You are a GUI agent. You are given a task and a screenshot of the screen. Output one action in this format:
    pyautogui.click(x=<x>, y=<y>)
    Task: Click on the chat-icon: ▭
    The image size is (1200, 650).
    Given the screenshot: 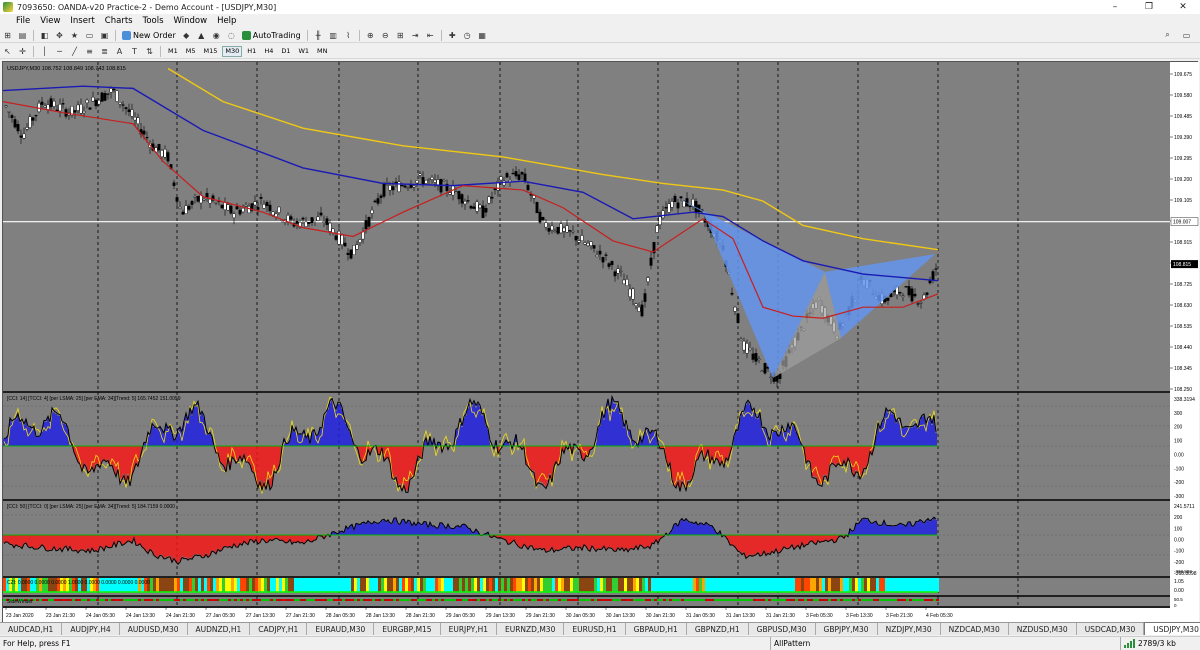 What is the action you would take?
    pyautogui.click(x=1186, y=35)
    